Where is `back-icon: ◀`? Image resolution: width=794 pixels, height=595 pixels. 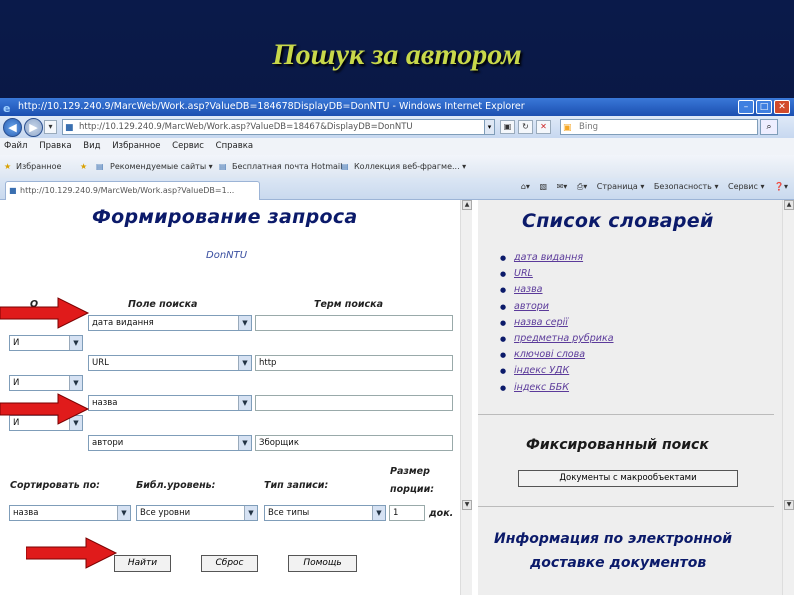
back-icon: ◀ is located at coordinates (12, 127).